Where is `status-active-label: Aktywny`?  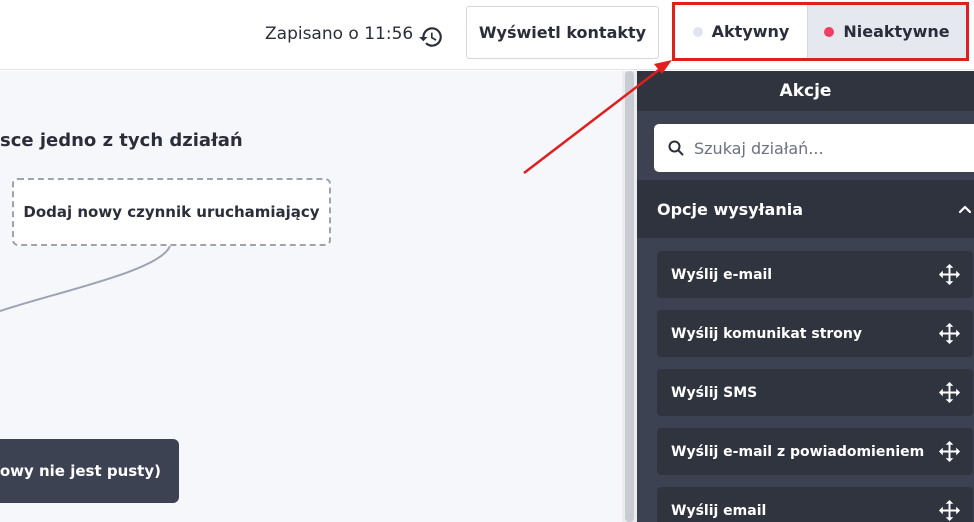
status-active-label: Aktywny is located at coordinates (750, 31).